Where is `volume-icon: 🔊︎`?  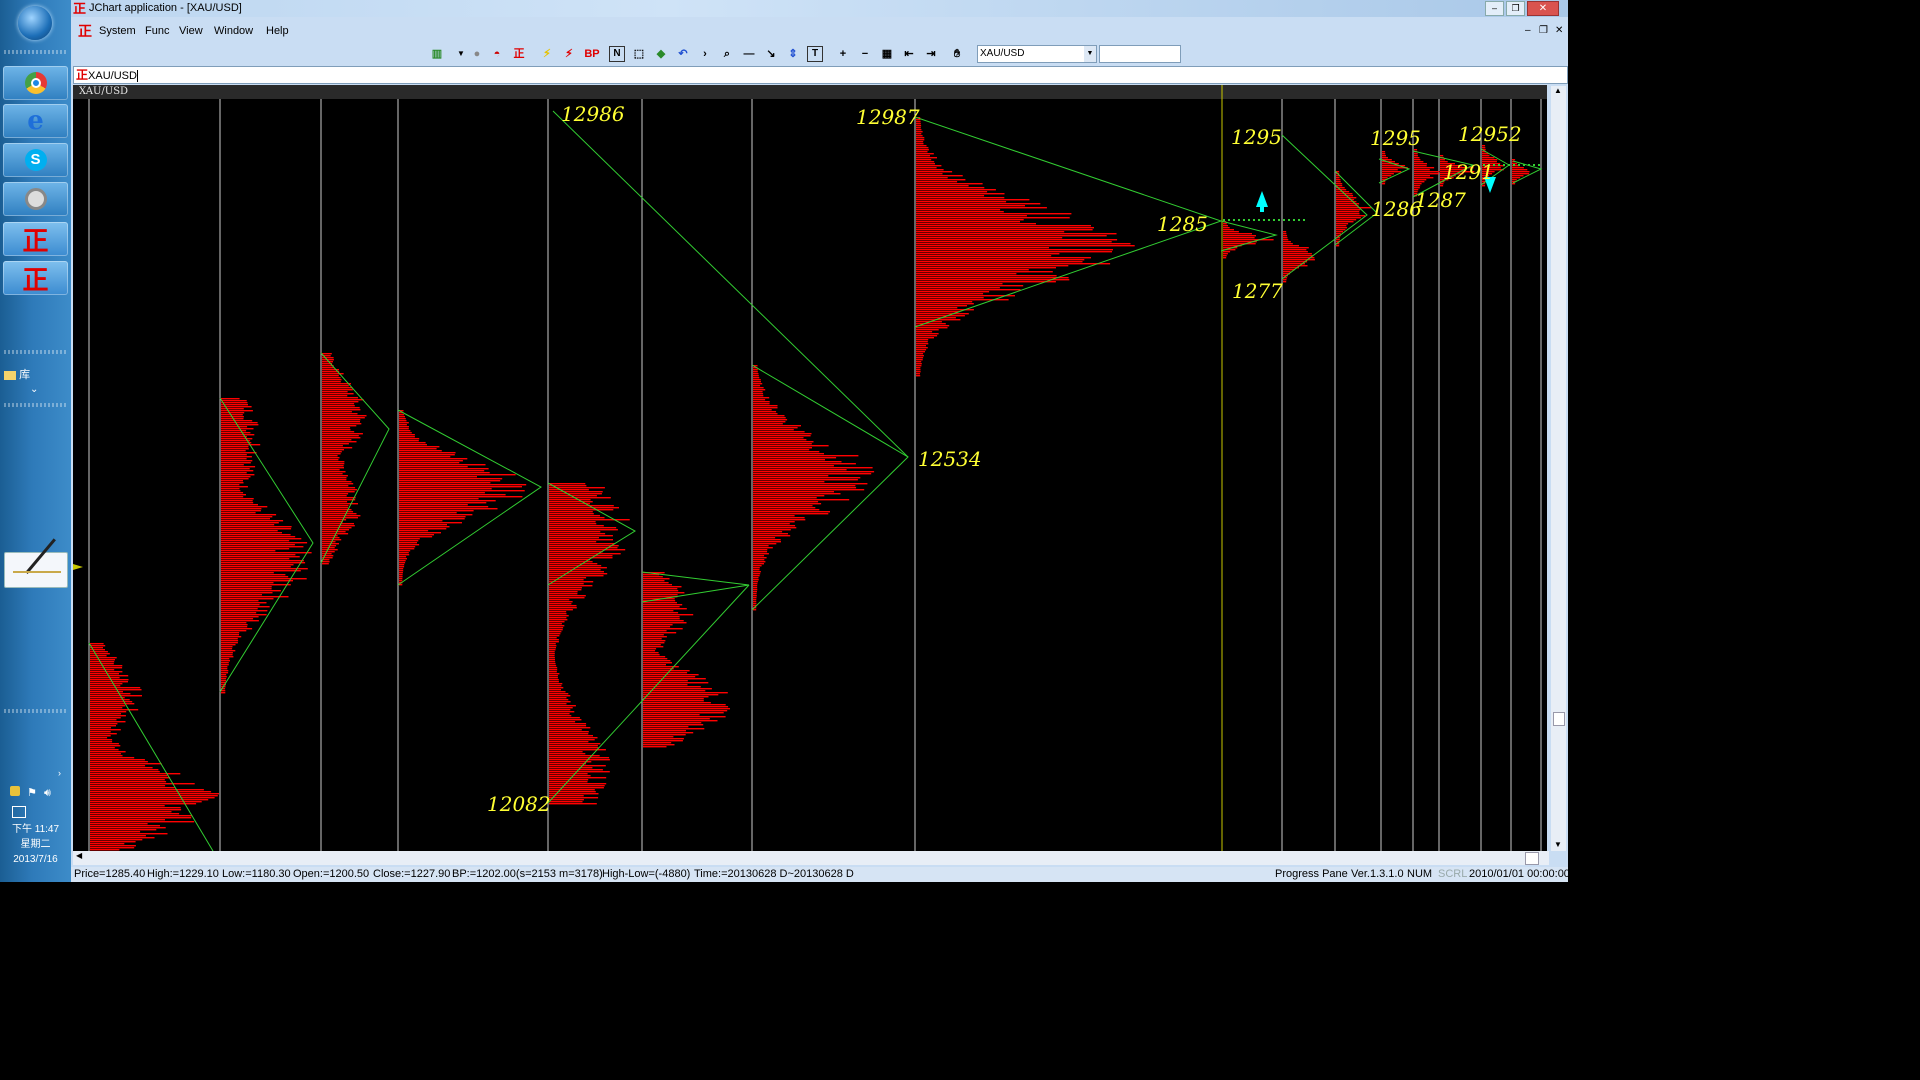 volume-icon: 🔊︎ is located at coordinates (47, 793).